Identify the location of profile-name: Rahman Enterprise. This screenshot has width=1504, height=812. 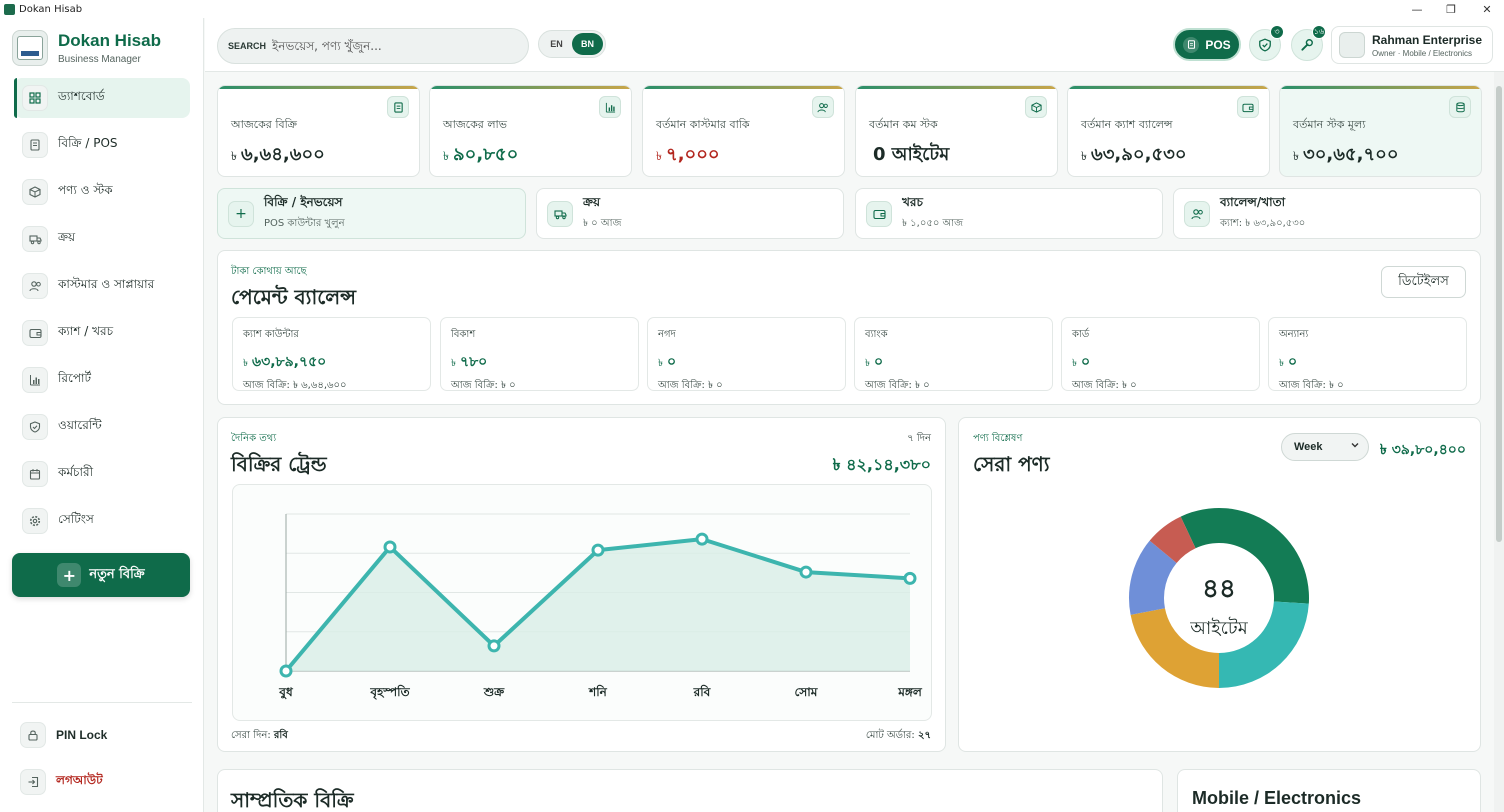
(1427, 39).